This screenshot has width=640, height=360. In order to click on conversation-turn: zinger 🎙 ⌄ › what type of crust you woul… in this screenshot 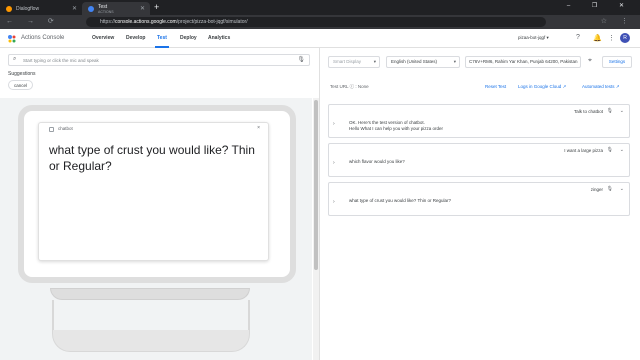, I will do `click(479, 199)`.